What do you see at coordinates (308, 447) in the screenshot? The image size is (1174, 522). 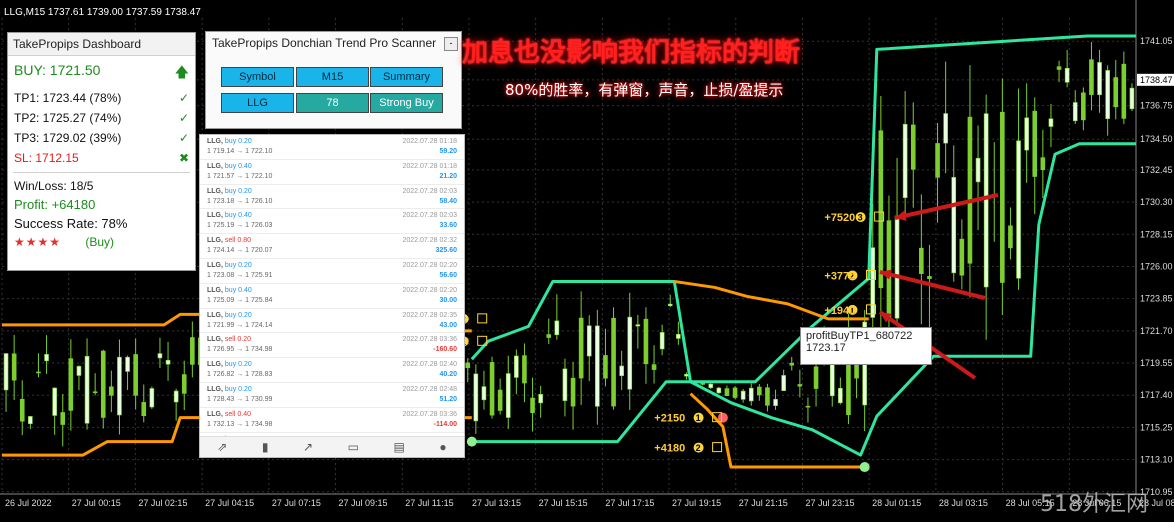 I see `trade-icon: ↗` at bounding box center [308, 447].